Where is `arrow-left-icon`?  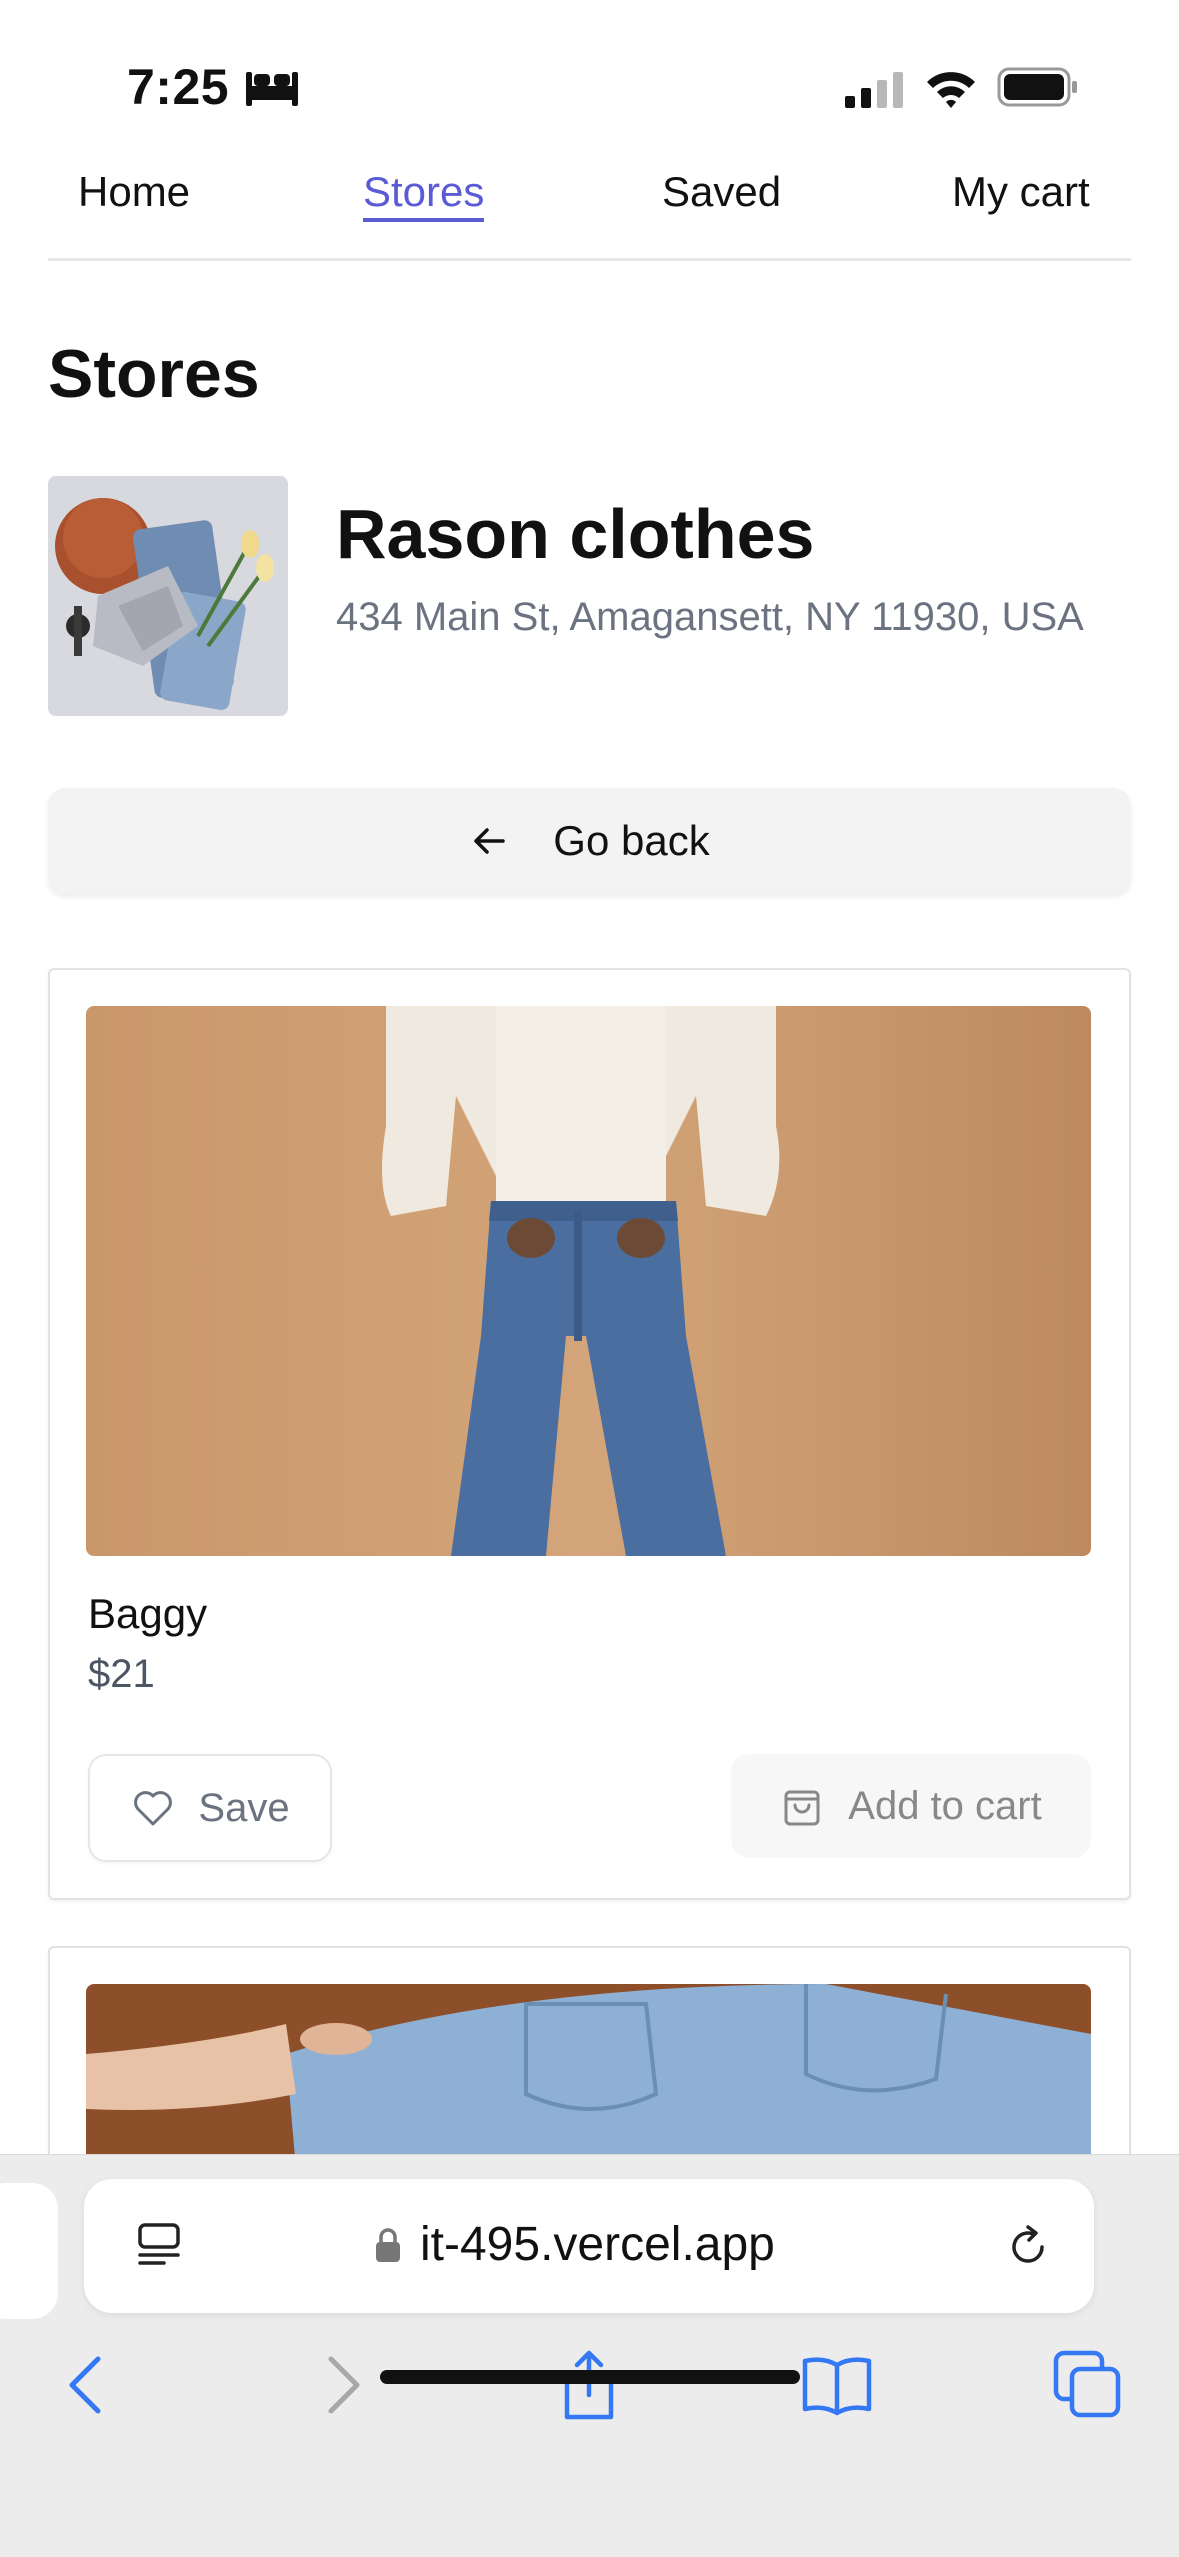
arrow-left-icon is located at coordinates (490, 841).